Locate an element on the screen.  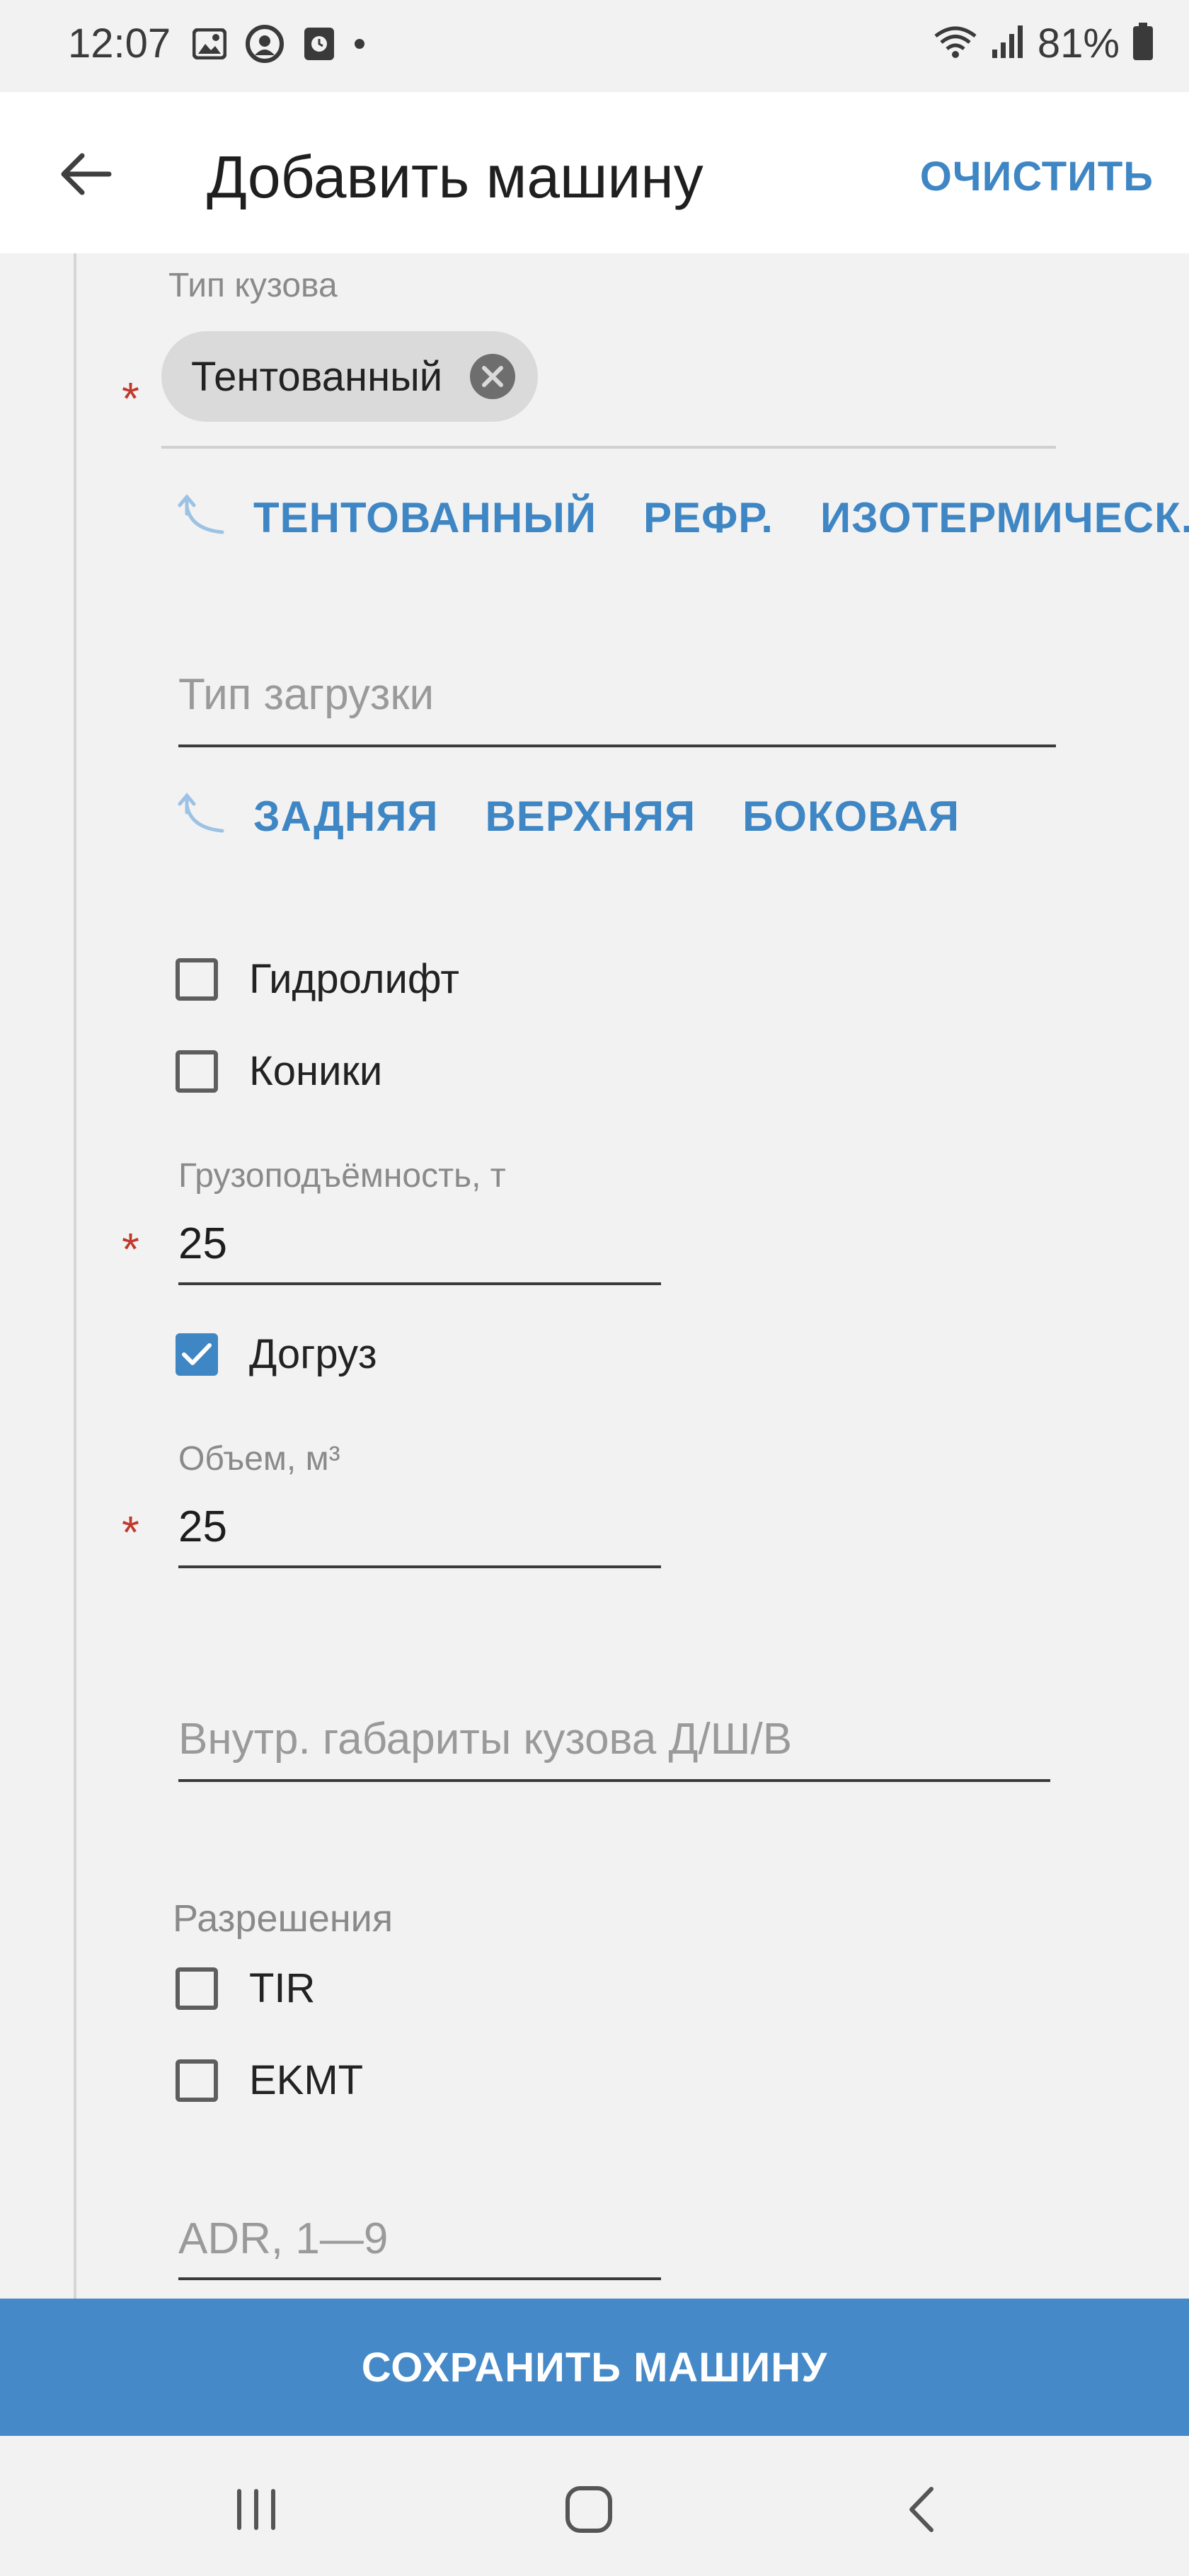
battery-percent: 81% is located at coordinates (1078, 44).